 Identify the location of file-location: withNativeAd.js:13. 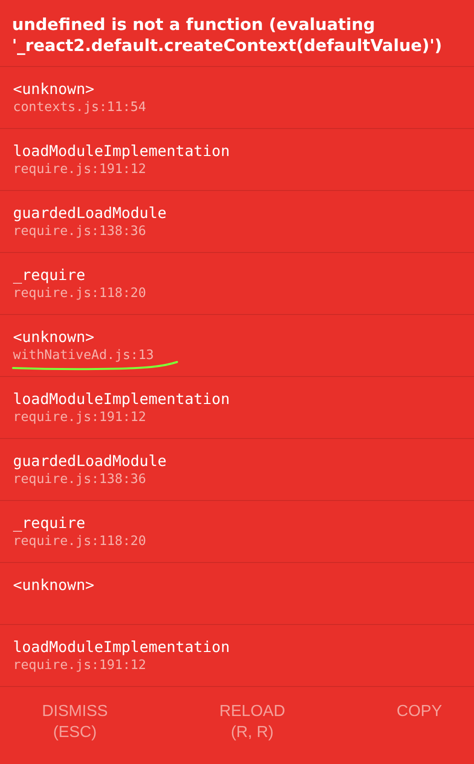
(83, 356).